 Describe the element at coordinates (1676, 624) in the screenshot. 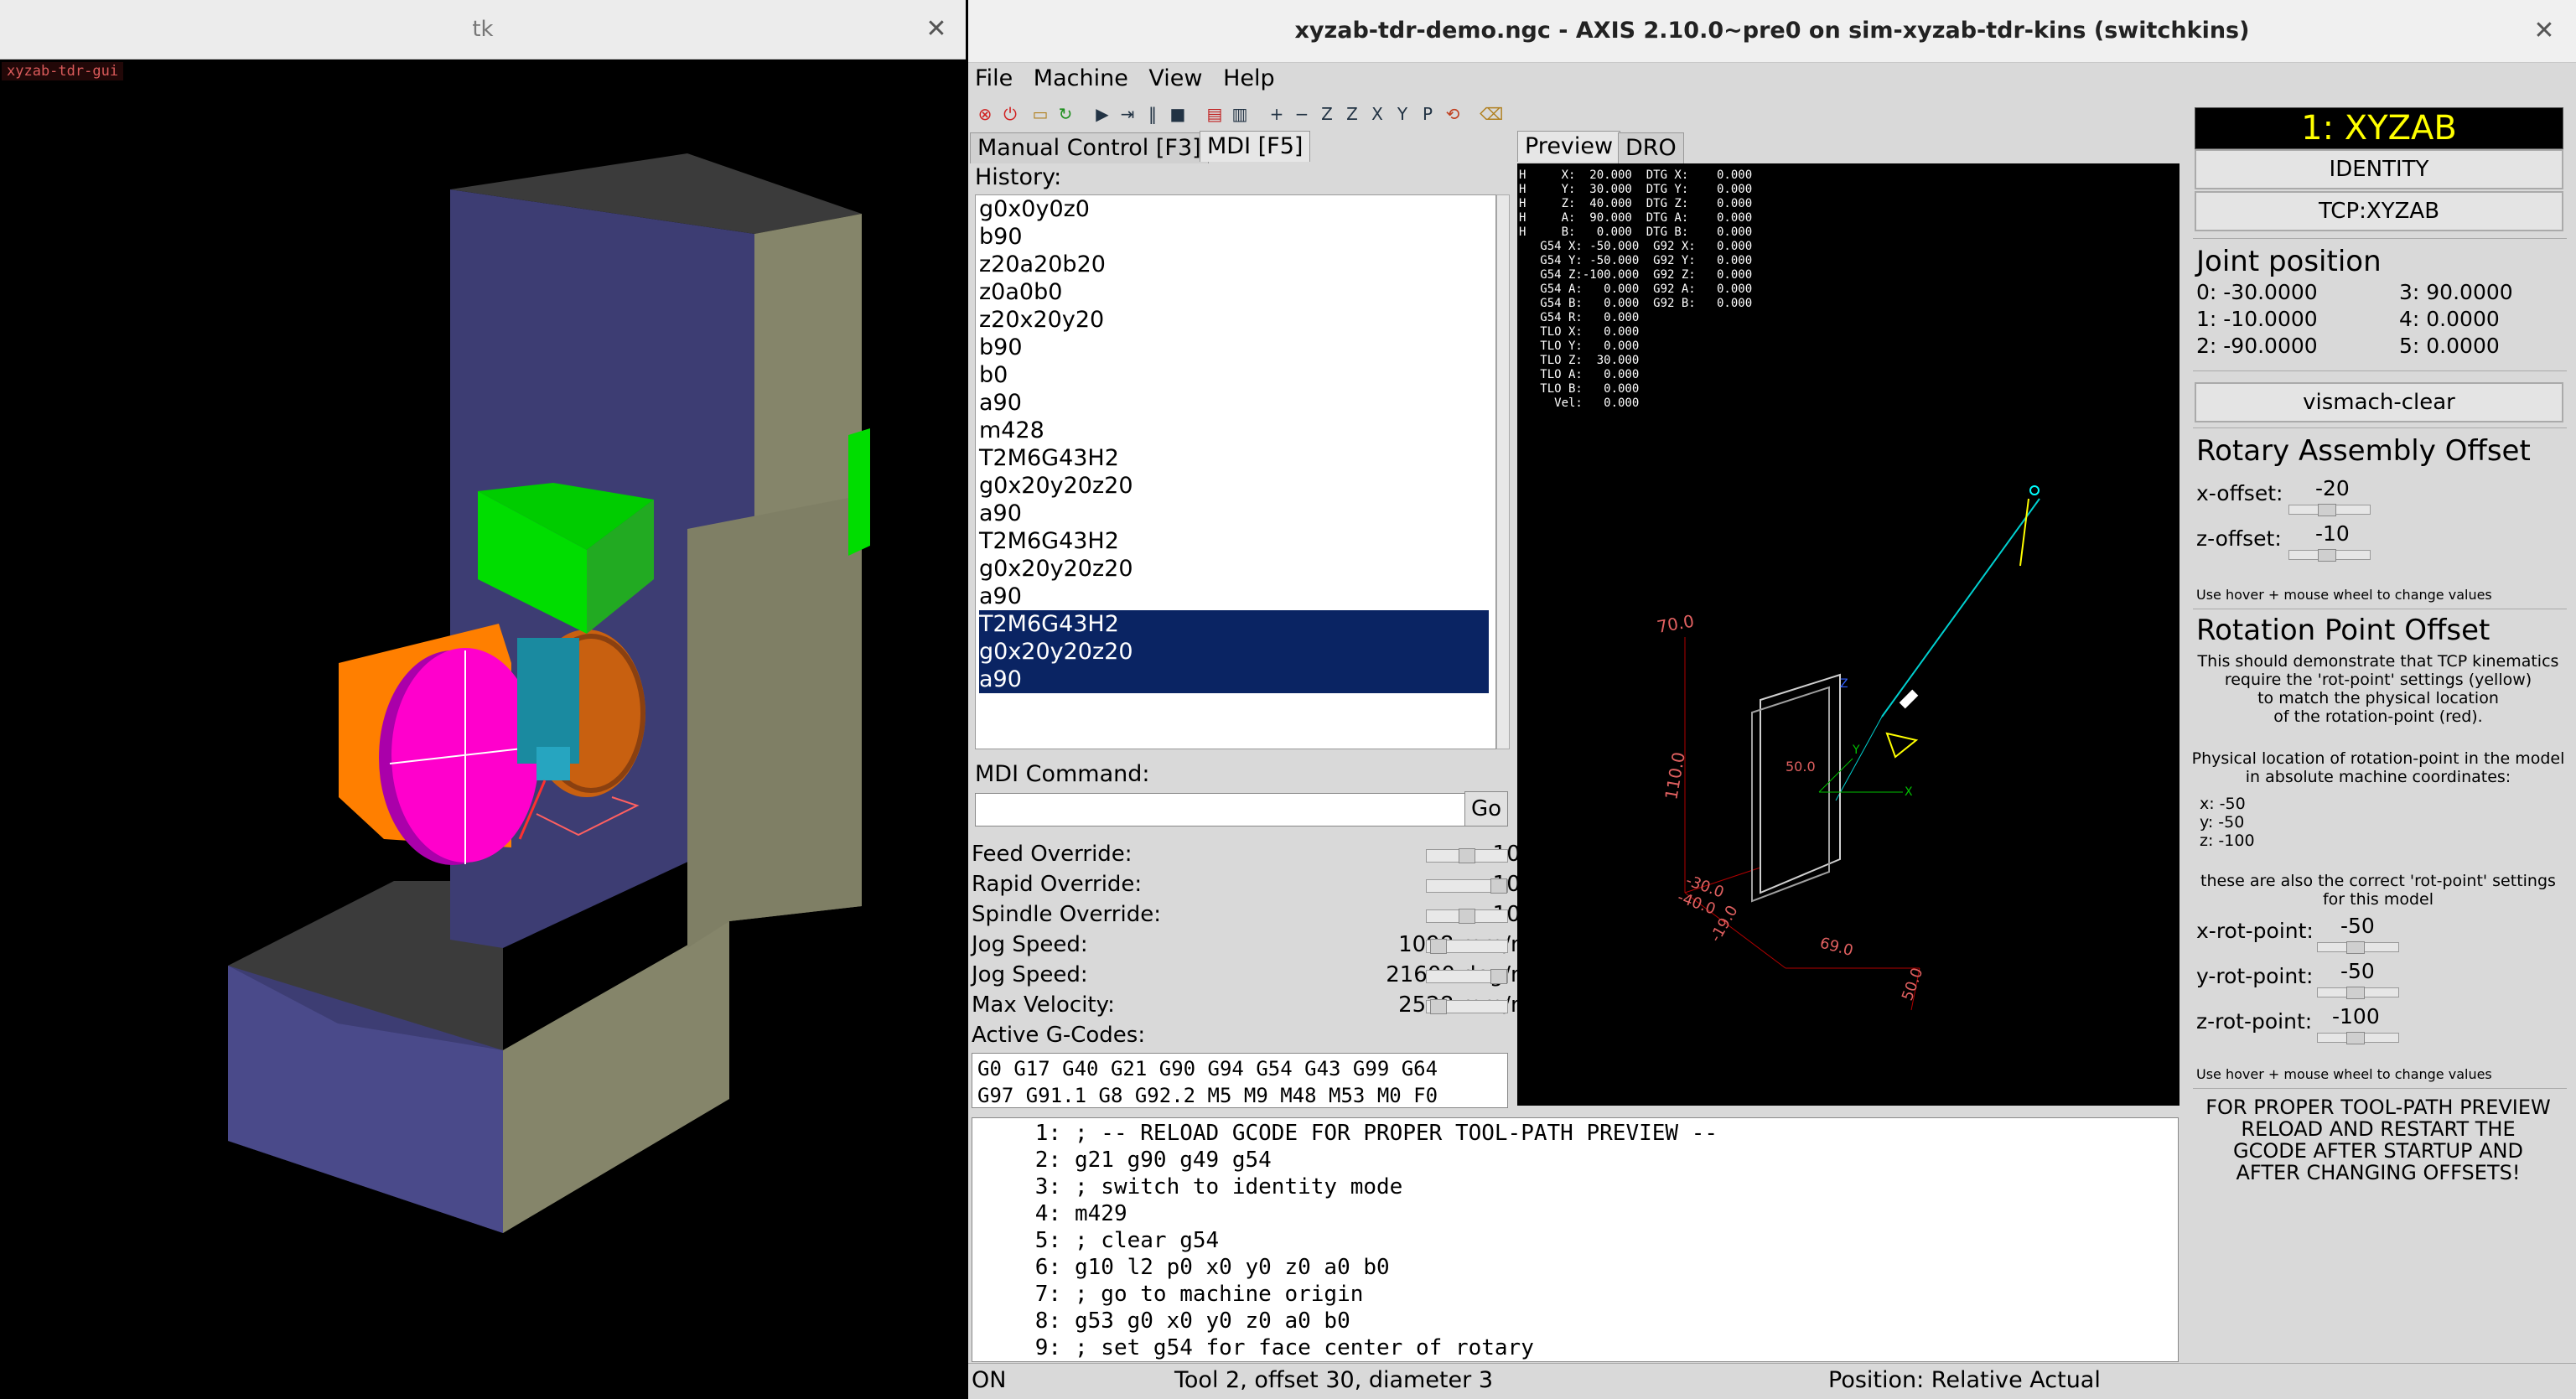

I see `dimension-label: 70.0` at that location.